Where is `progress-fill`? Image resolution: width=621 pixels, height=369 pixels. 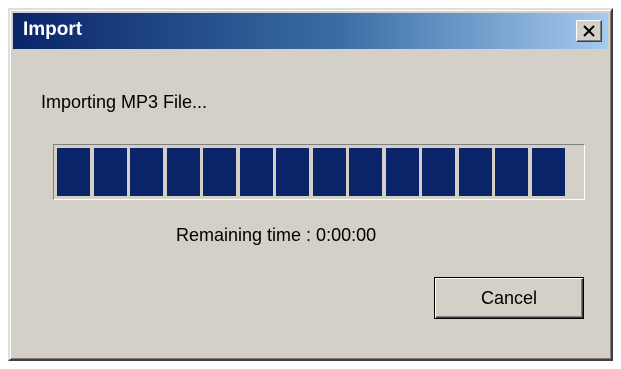
progress-fill is located at coordinates (319, 172).